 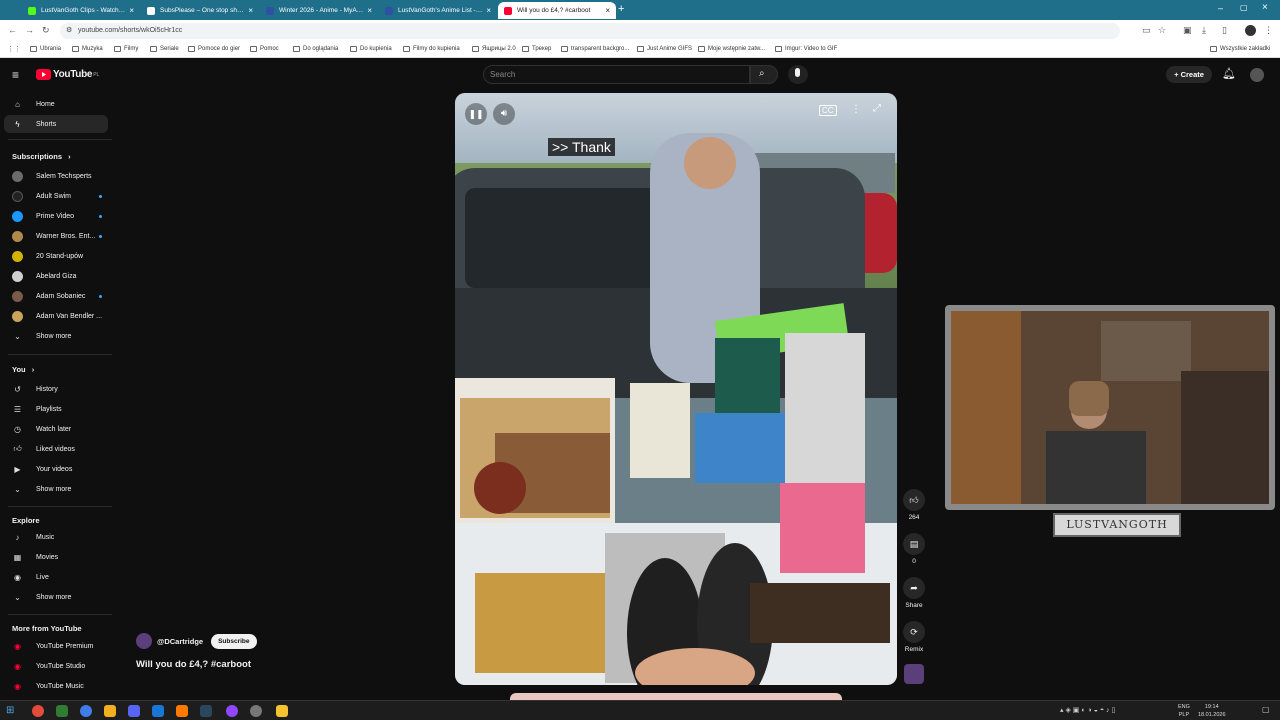 I want to click on sidebar-subscription: Abelard Giza, so click(x=56, y=276).